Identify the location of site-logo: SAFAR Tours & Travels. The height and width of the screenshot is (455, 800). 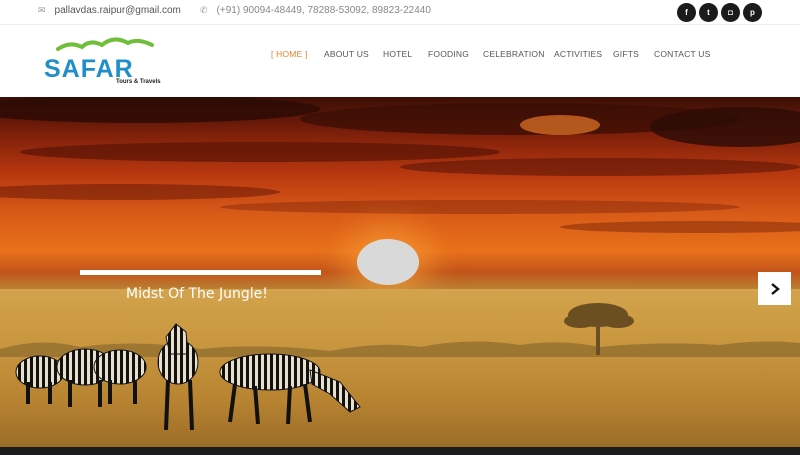
(106, 62).